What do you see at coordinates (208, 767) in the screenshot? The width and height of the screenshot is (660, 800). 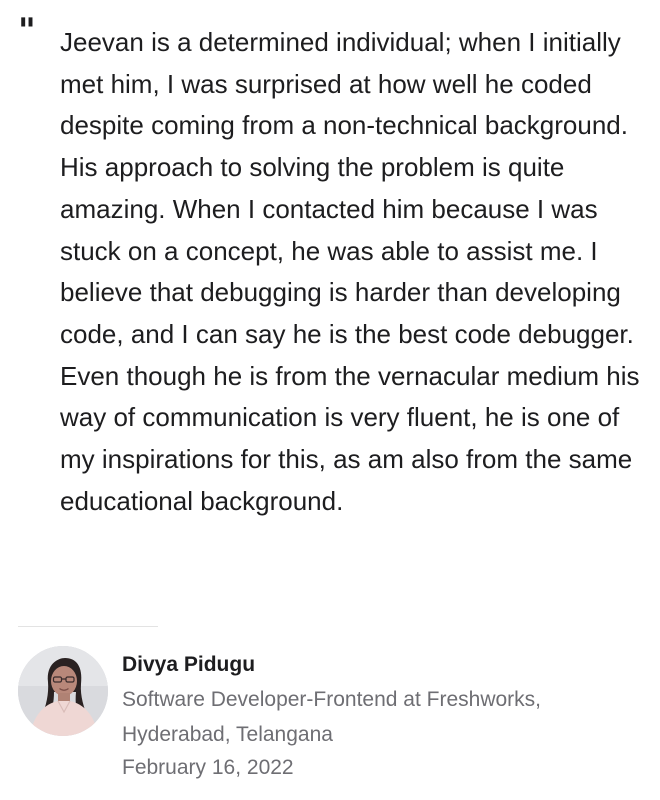 I see `testimonial-date: February 16, 2022` at bounding box center [208, 767].